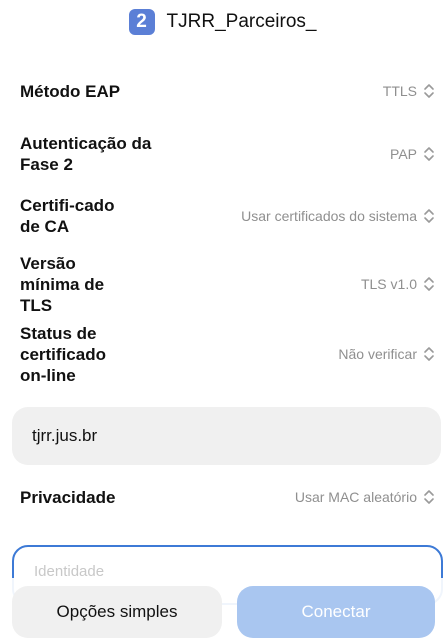 The height and width of the screenshot is (638, 445). I want to click on min-tls-select: TLS v1.0, so click(398, 284).